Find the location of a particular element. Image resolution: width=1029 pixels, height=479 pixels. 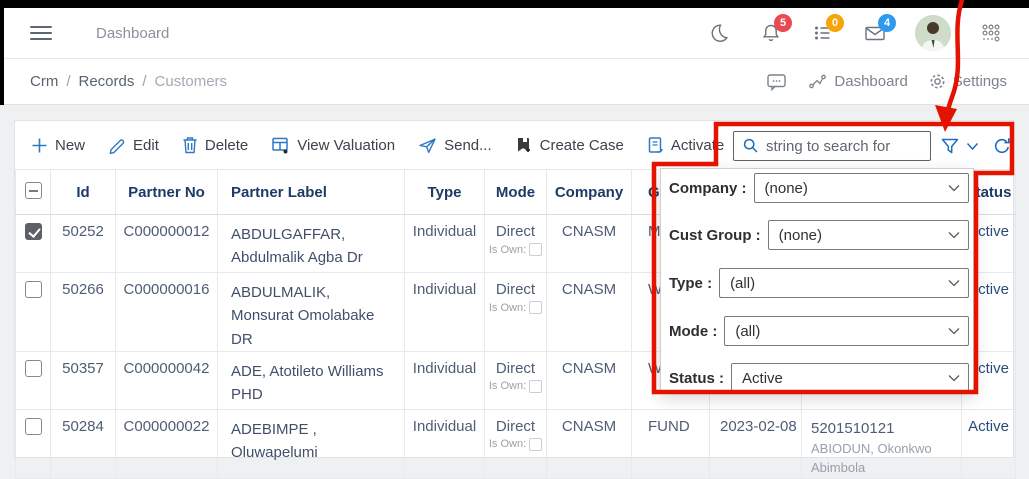

delete-button-label: Delete is located at coordinates (226, 145).